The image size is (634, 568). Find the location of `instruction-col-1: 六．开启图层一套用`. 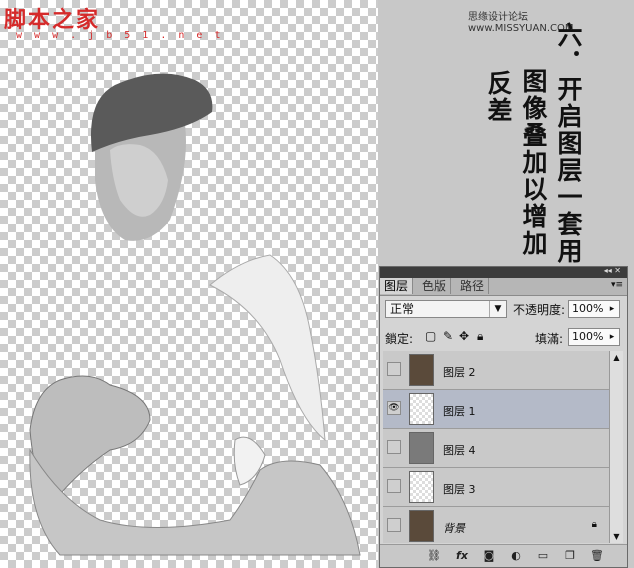

instruction-col-1: 六．开启图层一套用 is located at coordinates (568, 143).